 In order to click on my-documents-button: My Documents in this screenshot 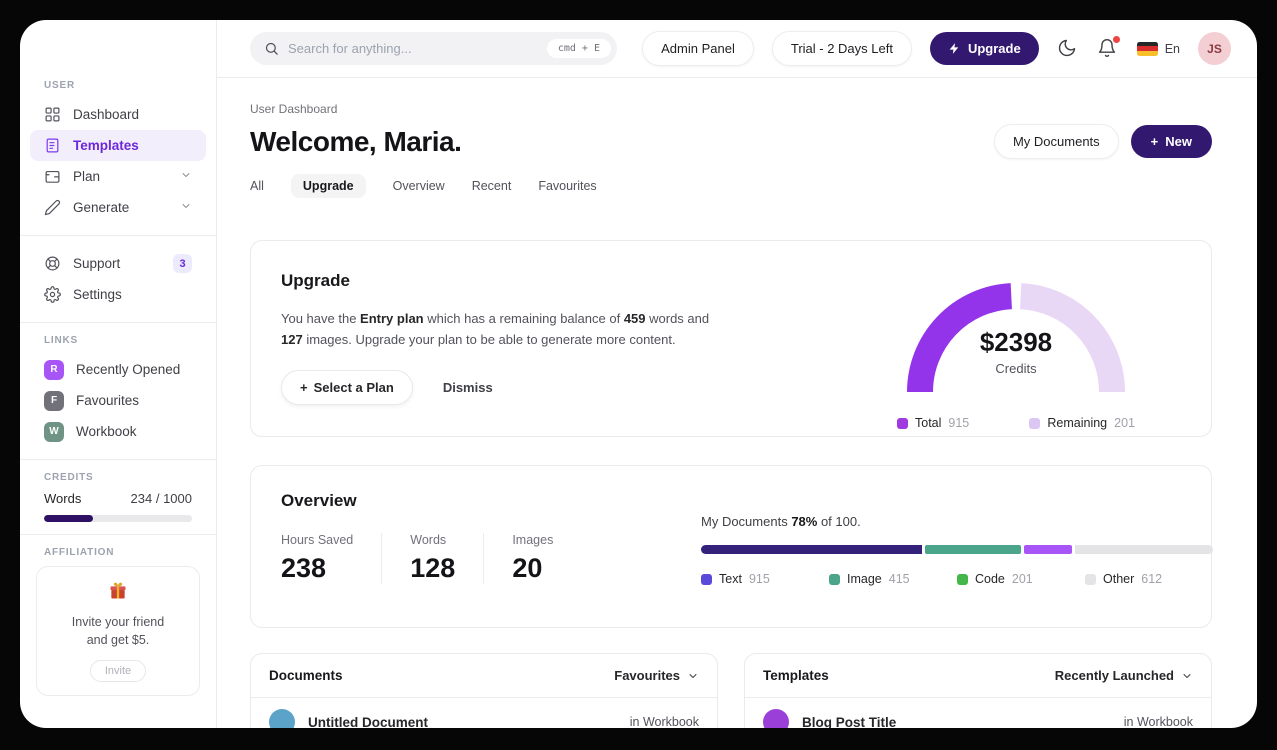, I will do `click(1056, 141)`.